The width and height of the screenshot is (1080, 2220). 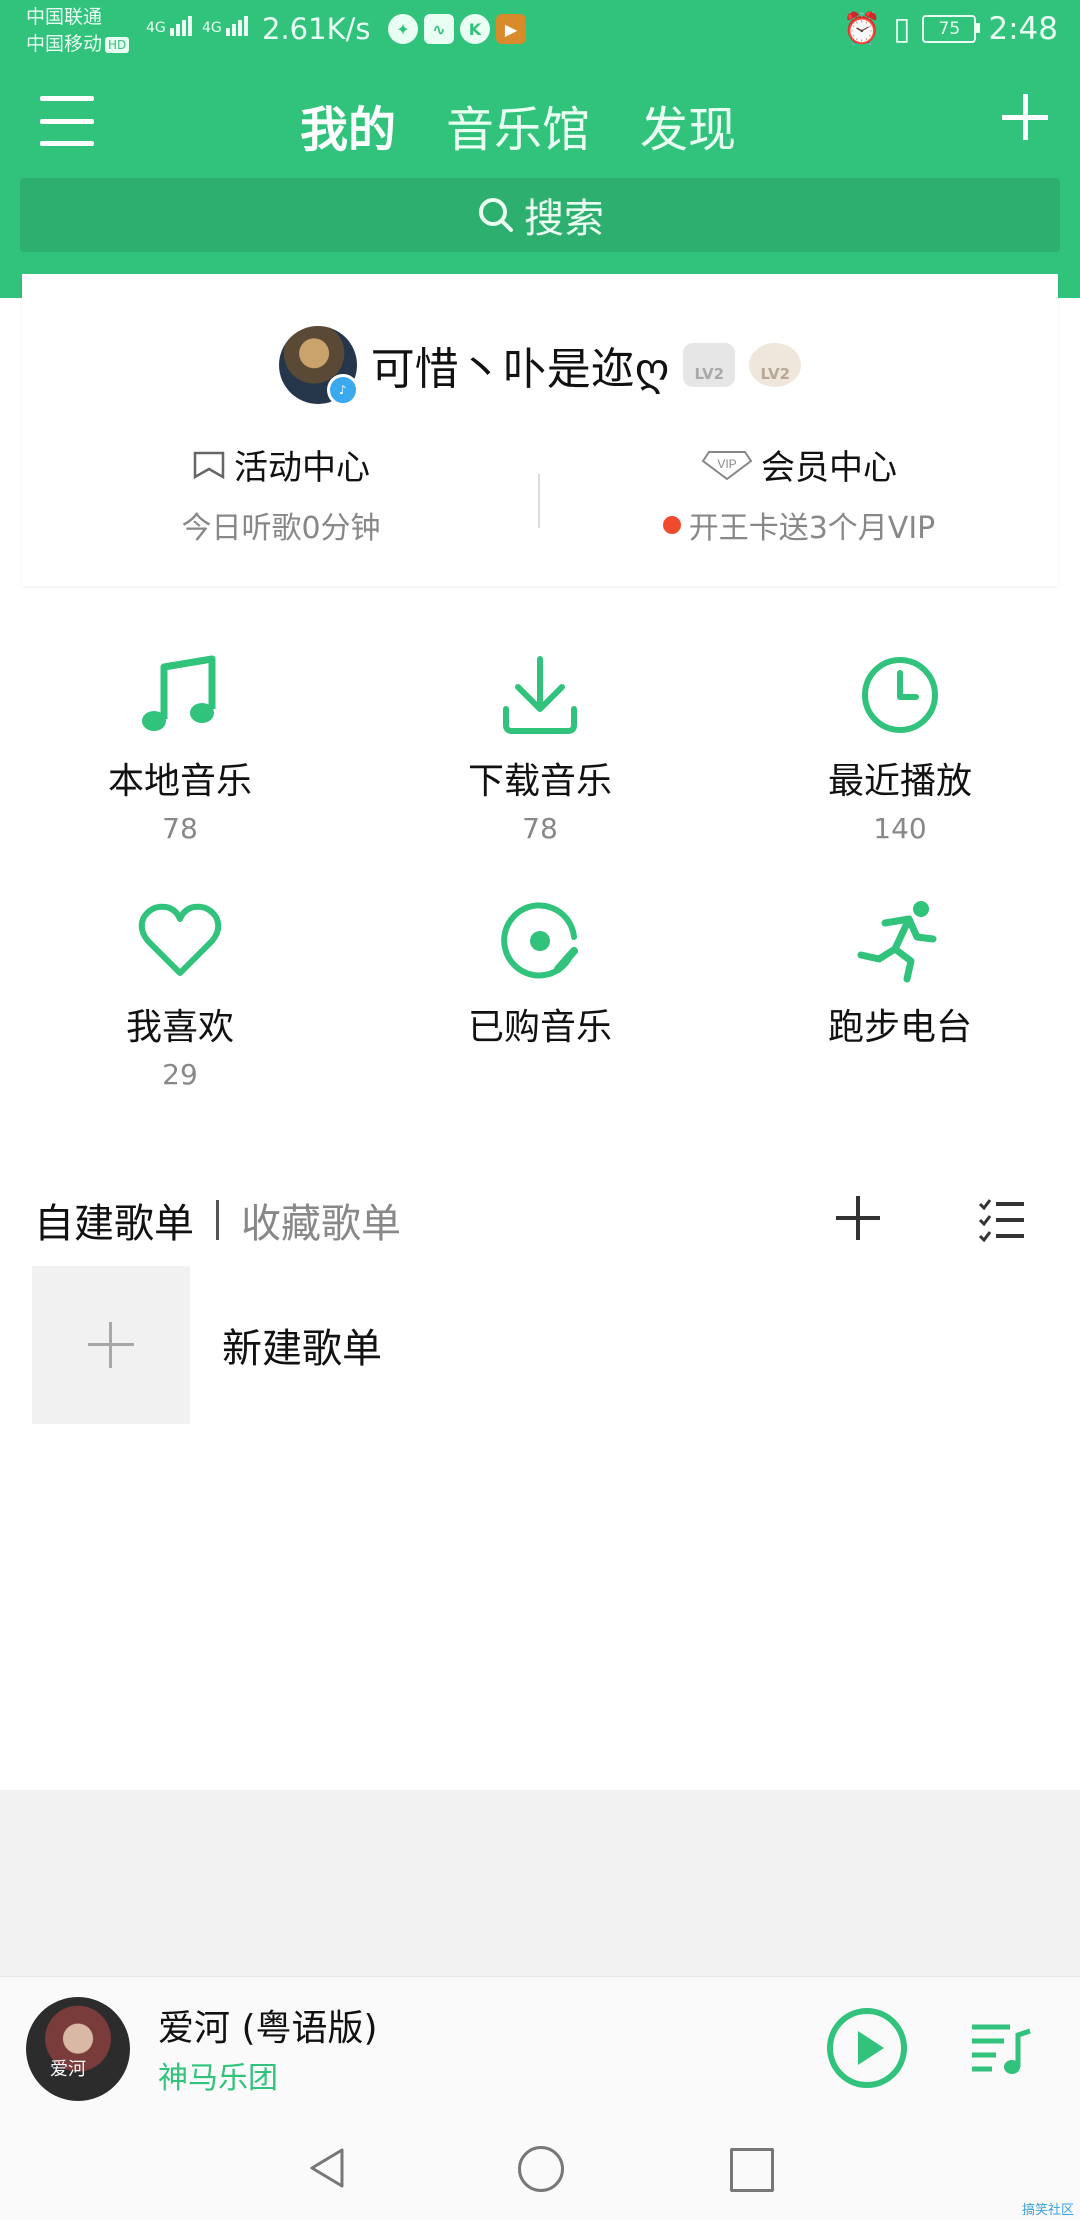 What do you see at coordinates (475, 29) in the screenshot?
I see `k-app-icon: K` at bounding box center [475, 29].